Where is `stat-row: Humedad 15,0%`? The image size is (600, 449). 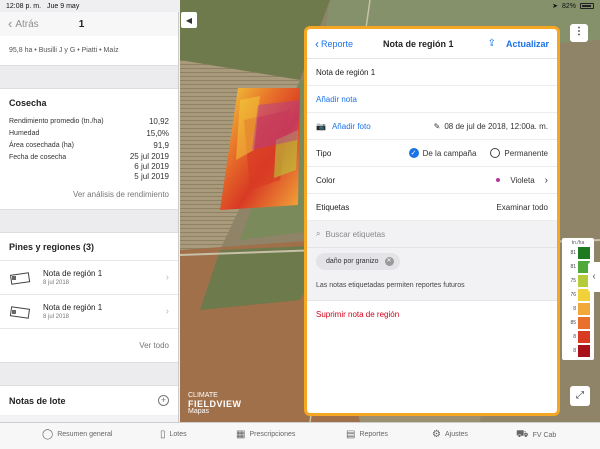
stat-row: Humedad 15,0% is located at coordinates (89, 133).